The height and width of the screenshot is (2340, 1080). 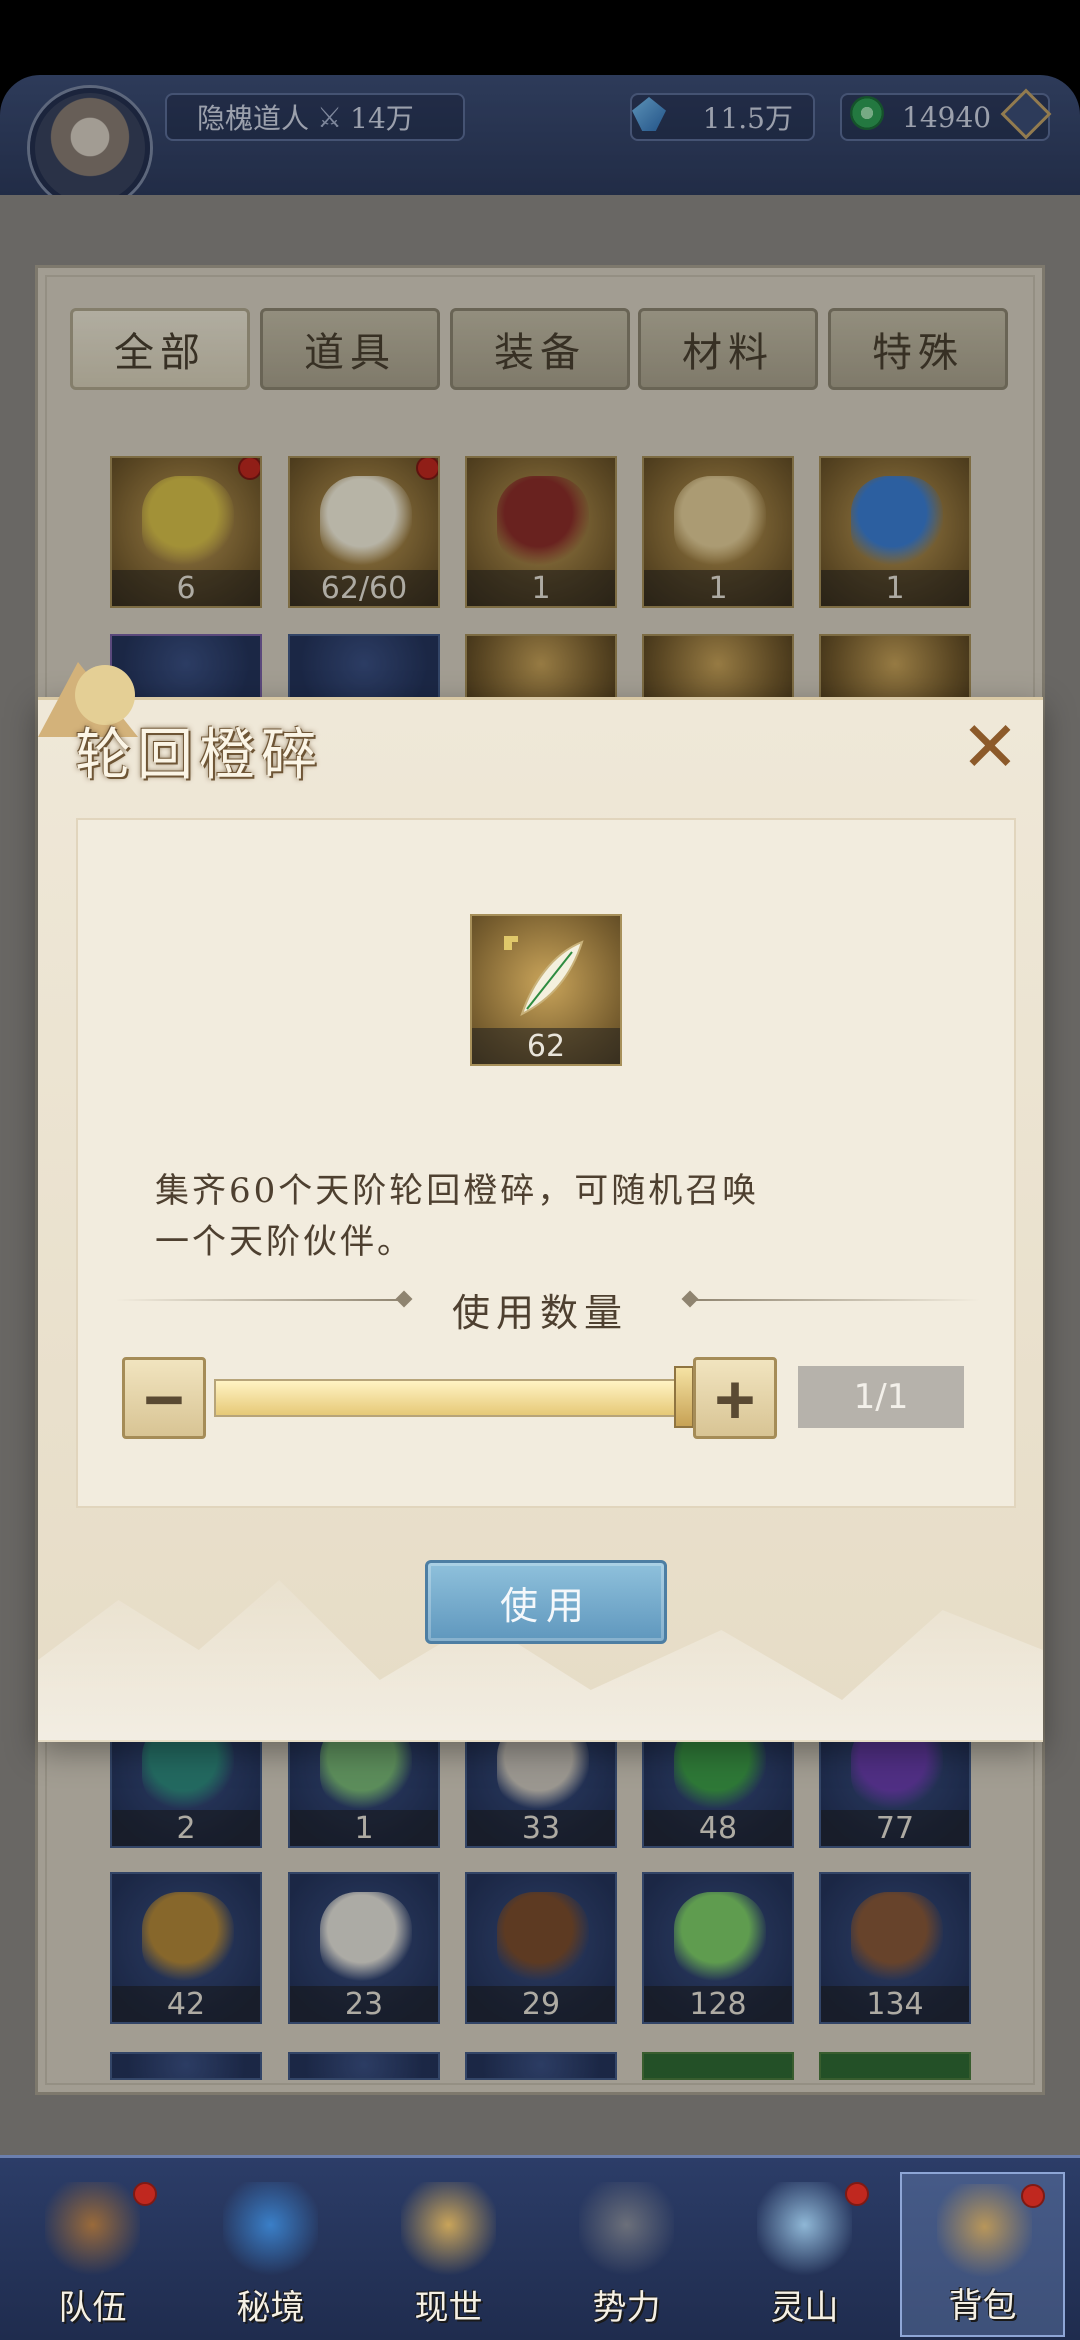 What do you see at coordinates (684, 1397) in the screenshot?
I see `slider-handle` at bounding box center [684, 1397].